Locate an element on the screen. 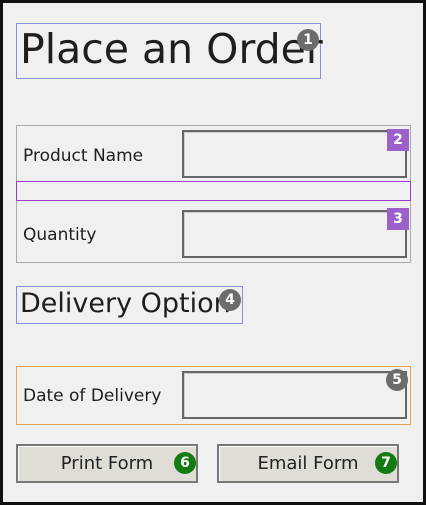 The width and height of the screenshot is (426, 505). page-title: Place an Order is located at coordinates (171, 49).